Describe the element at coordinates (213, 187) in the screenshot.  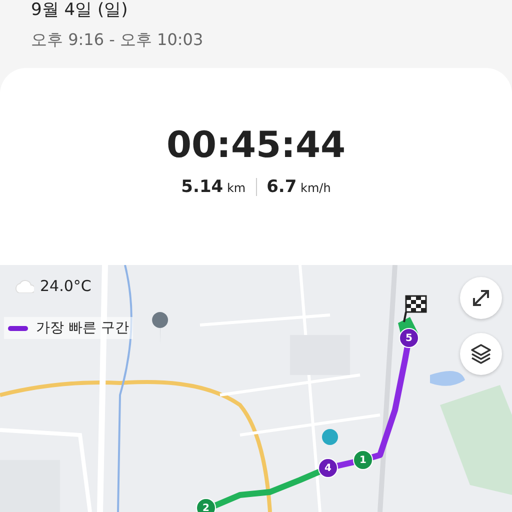
I see `distance-value: 5.14 km` at that location.